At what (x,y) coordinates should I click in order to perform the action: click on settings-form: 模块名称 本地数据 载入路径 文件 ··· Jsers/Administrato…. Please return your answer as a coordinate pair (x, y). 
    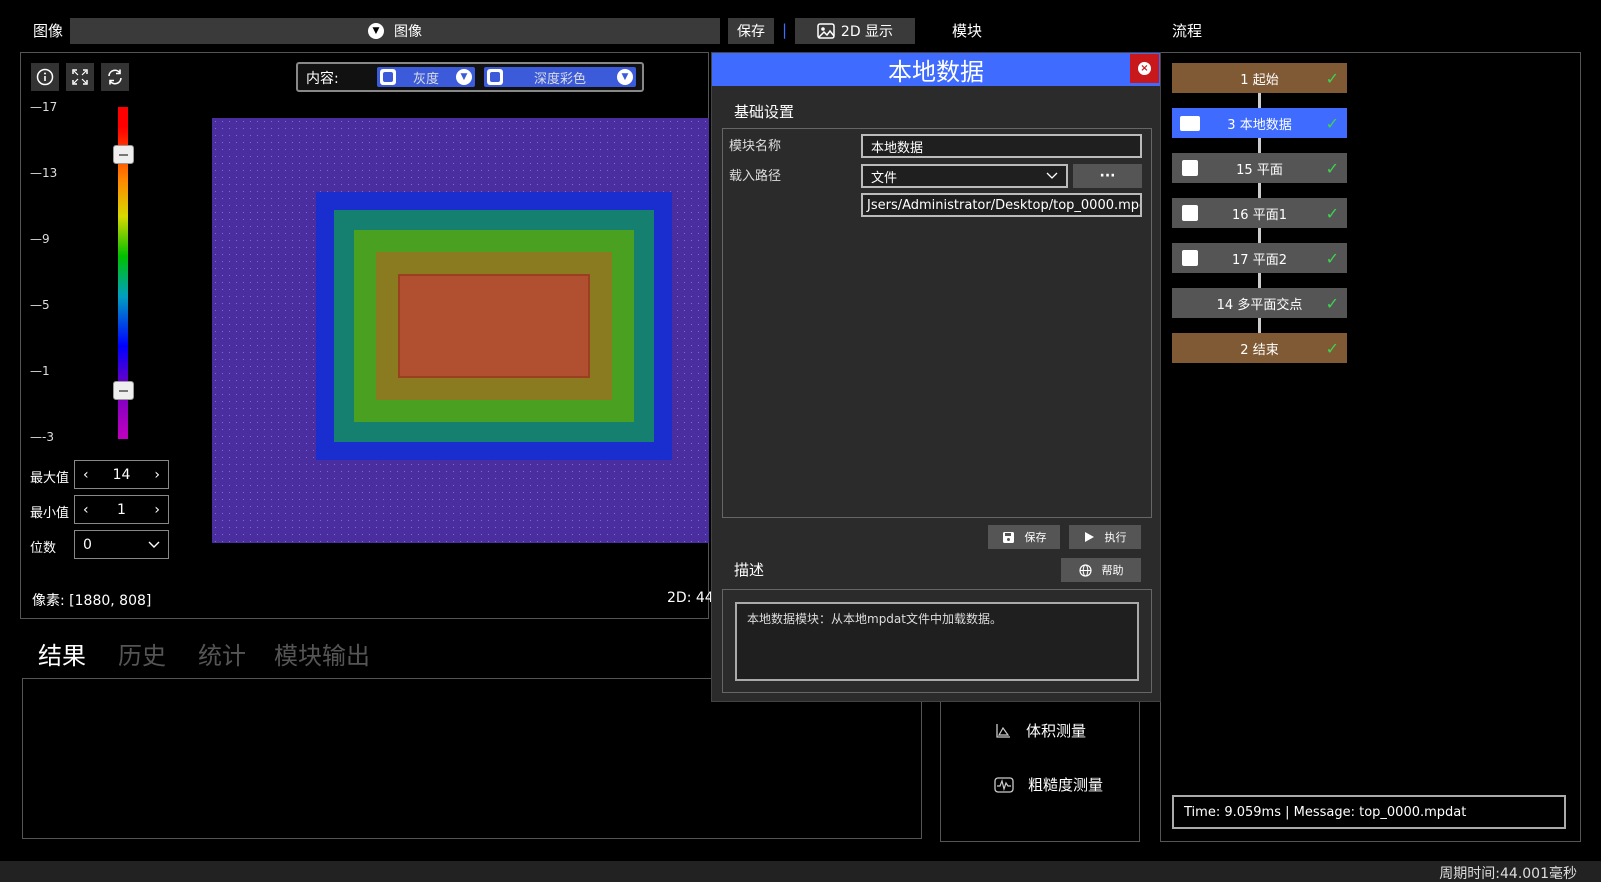
    Looking at the image, I should click on (937, 323).